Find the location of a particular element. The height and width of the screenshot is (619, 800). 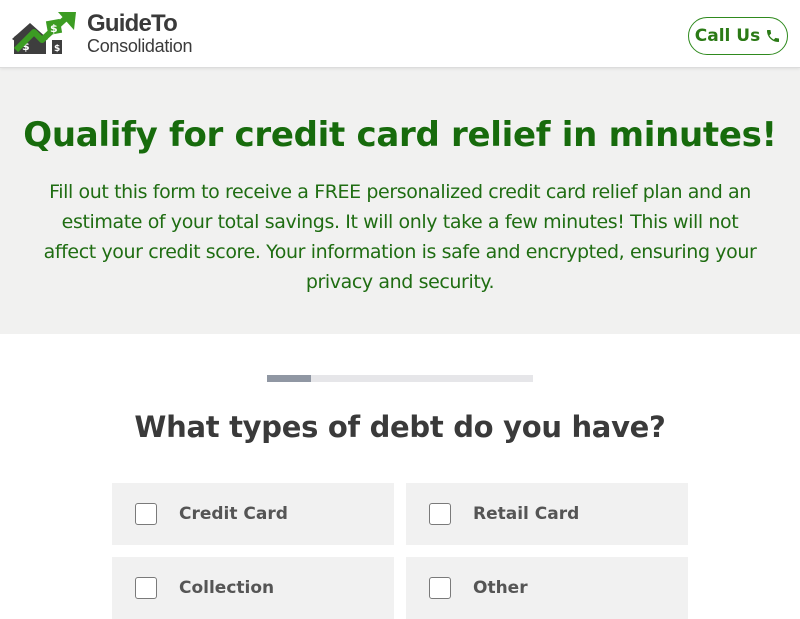

option-other: Other is located at coordinates (547, 588).